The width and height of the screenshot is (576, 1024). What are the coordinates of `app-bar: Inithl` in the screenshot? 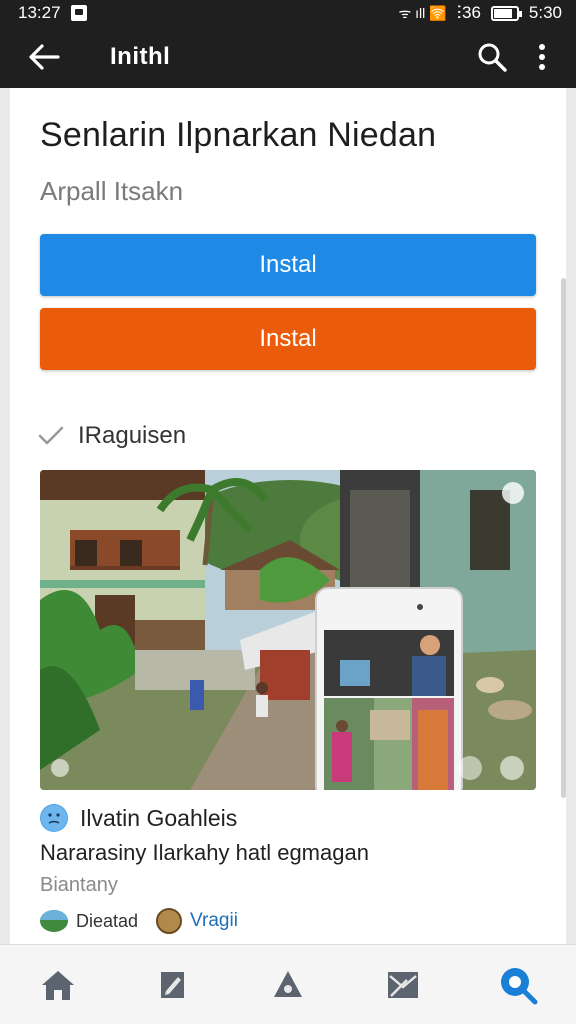 It's located at (288, 57).